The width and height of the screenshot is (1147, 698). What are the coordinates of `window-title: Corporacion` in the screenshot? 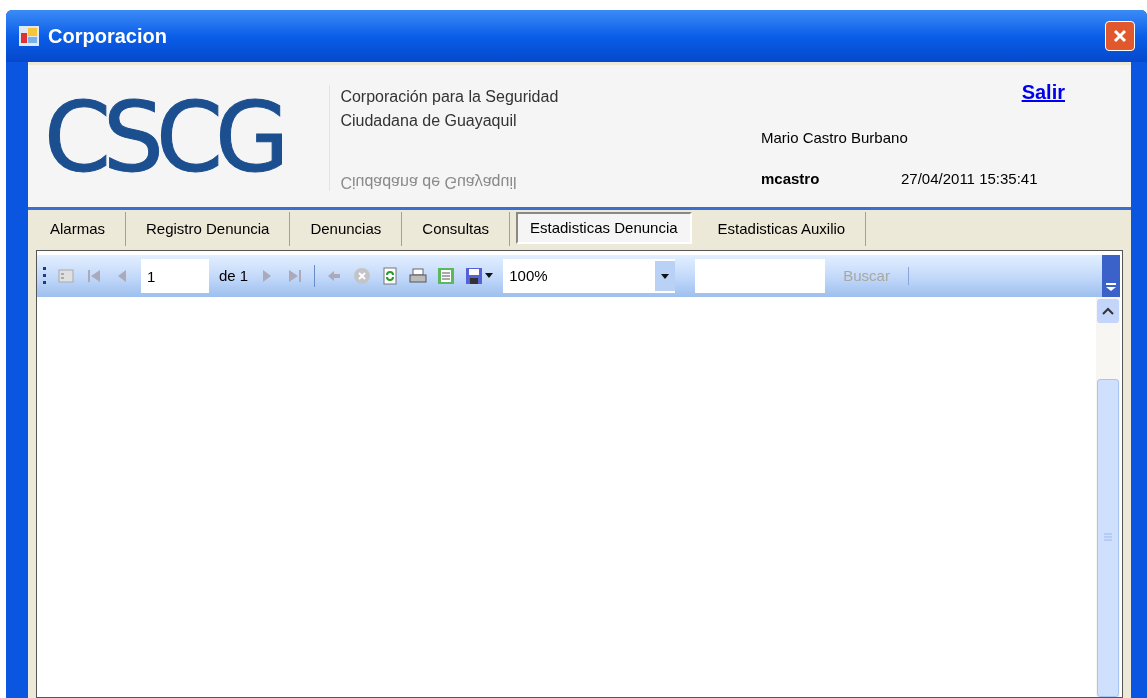 It's located at (108, 36).